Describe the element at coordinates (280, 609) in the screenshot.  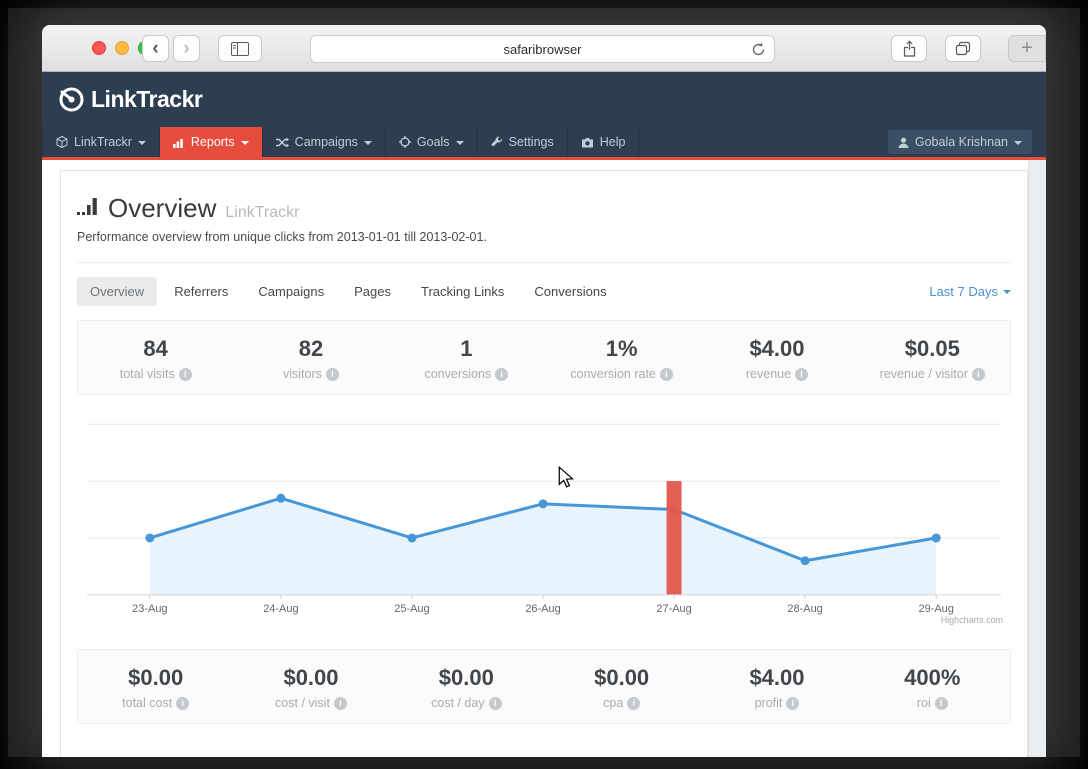
I see `svg-text: 24-Aug` at that location.